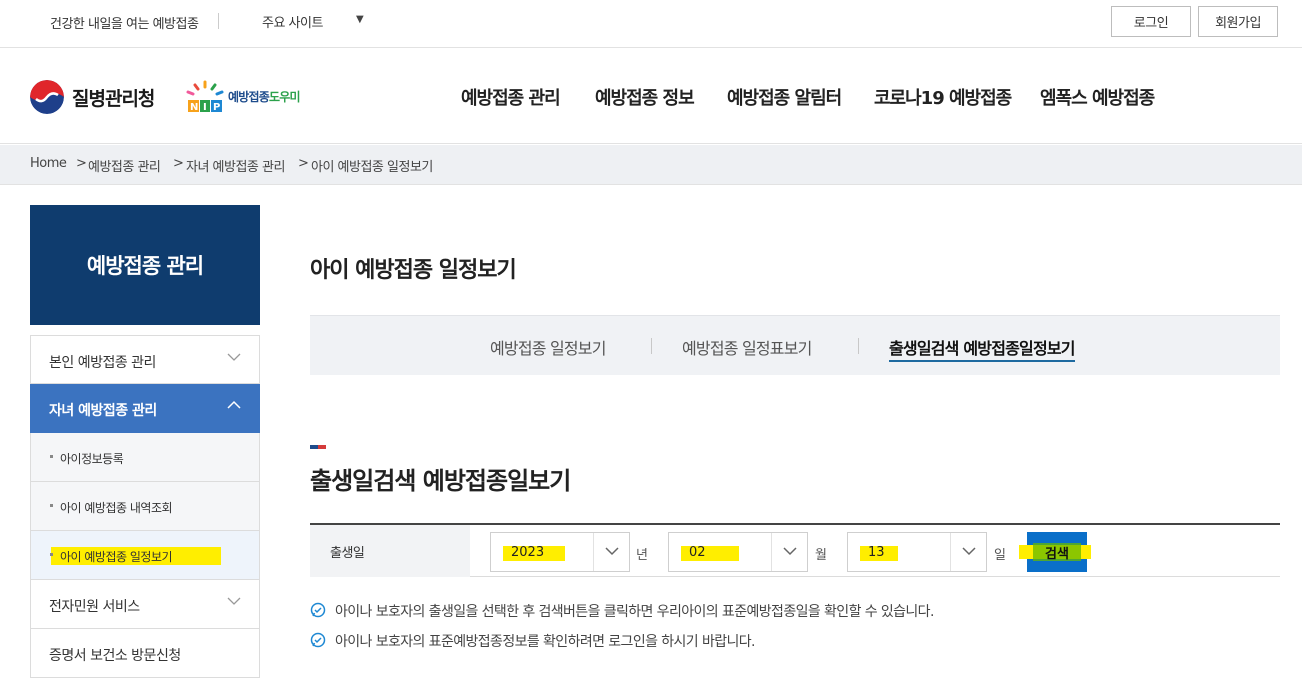  I want to click on nip-helper-name: 예방접종도우미, so click(264, 96).